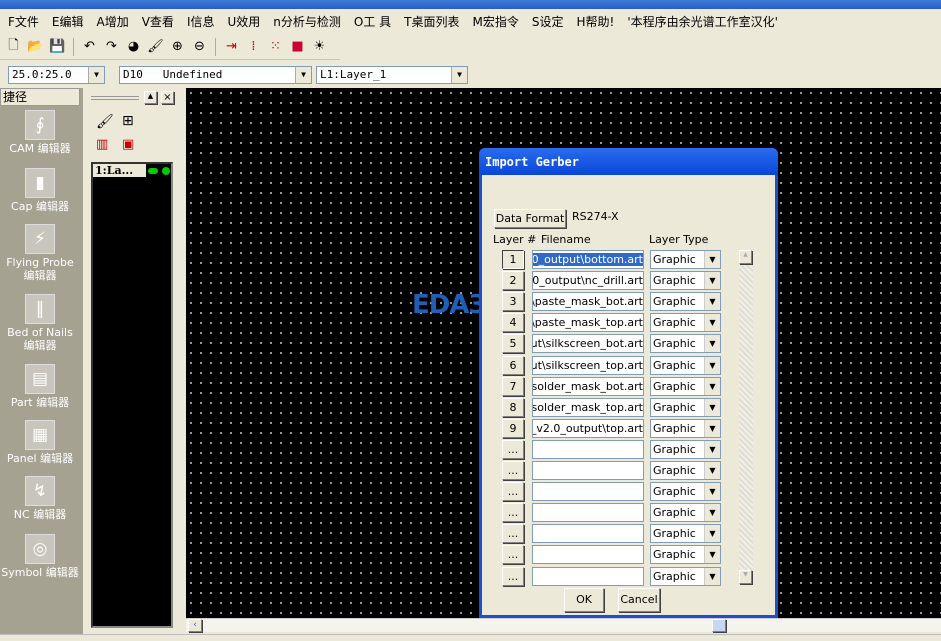 This screenshot has height=641, width=941. What do you see at coordinates (392, 75) in the screenshot?
I see `layer-combo: L1:Layer_1 ▼` at bounding box center [392, 75].